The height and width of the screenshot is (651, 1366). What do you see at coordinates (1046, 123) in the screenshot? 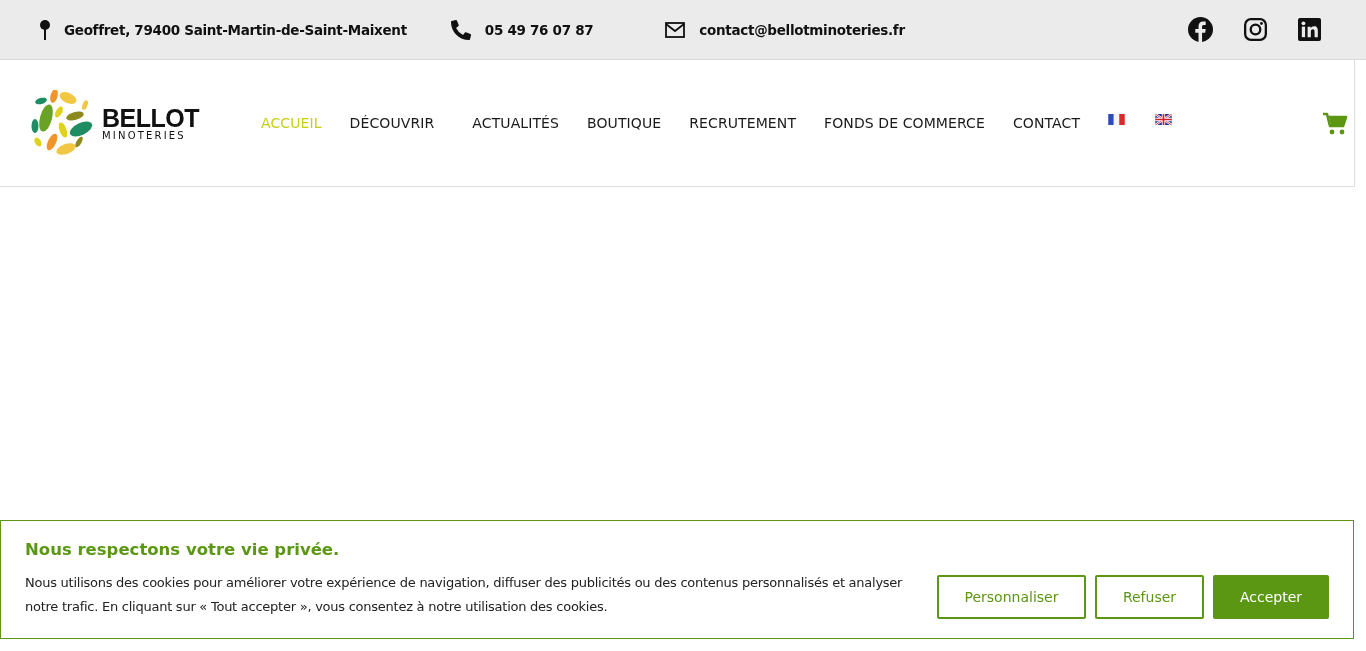
I see `nav-link: CONTACT` at bounding box center [1046, 123].